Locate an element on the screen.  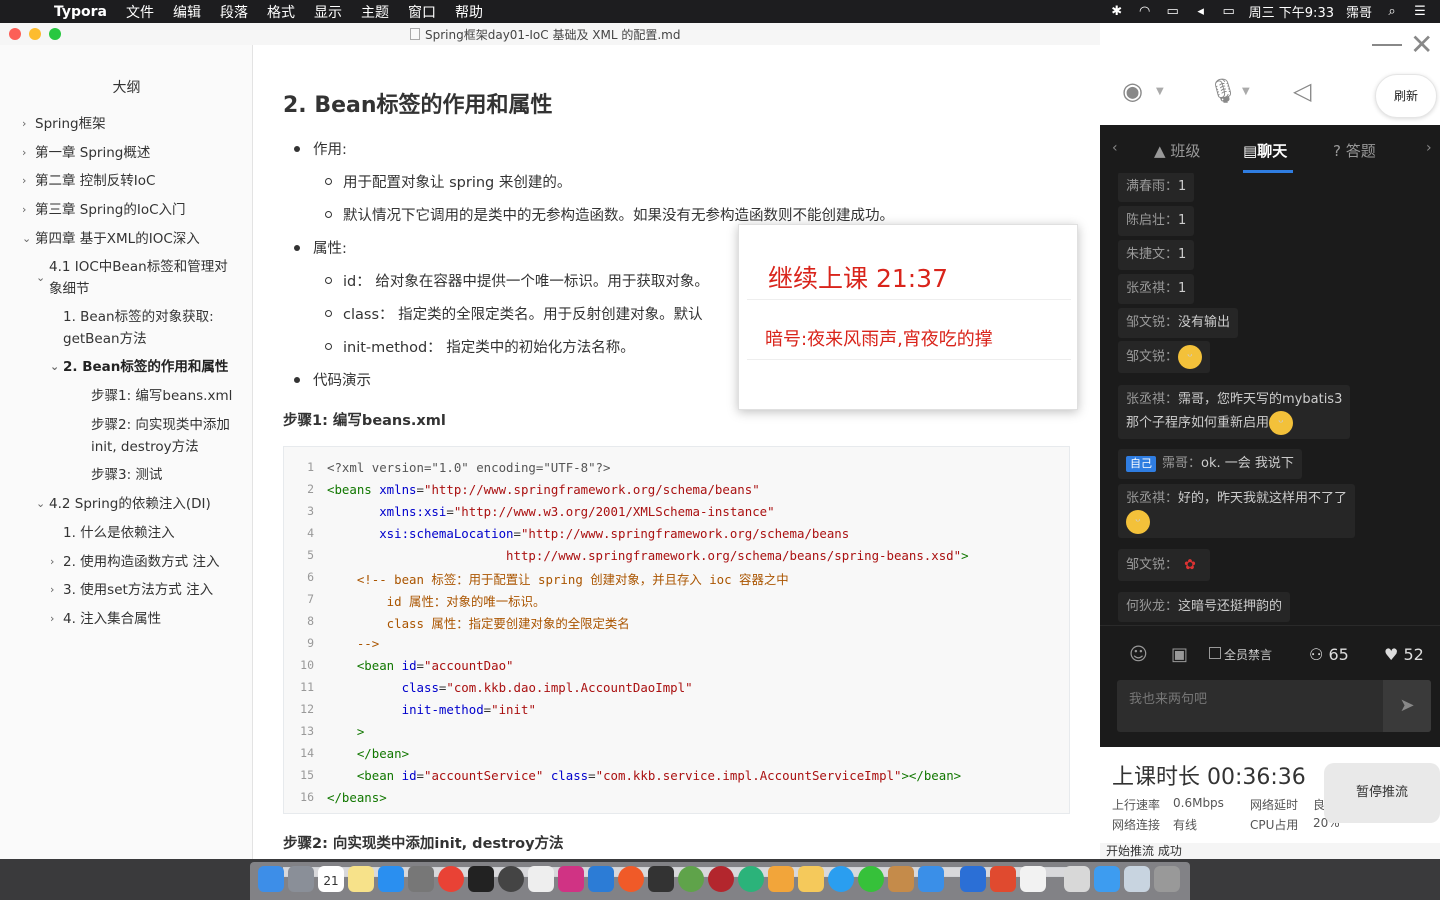
outline-item: ⌄ 第四章 基于XML的IOC深入 is located at coordinates (111, 239).